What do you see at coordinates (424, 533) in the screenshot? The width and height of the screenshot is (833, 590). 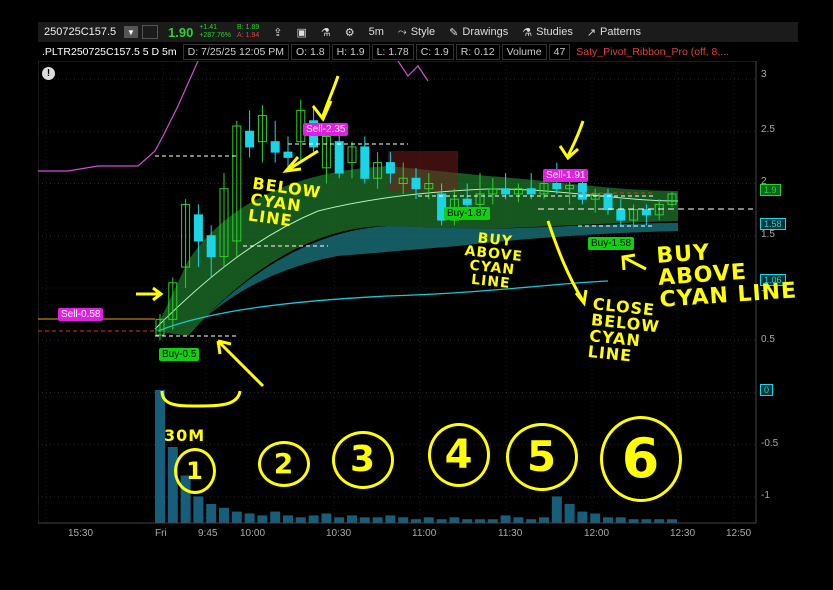 I see `x-tick-1100: 11:00` at bounding box center [424, 533].